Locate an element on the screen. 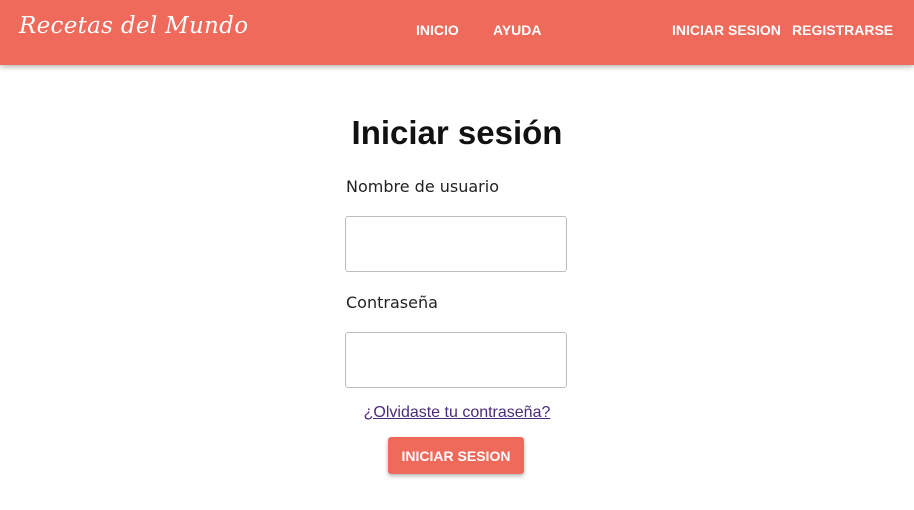 Image resolution: width=914 pixels, height=510 pixels. nav-link-login: INICIAR SESION is located at coordinates (726, 30).